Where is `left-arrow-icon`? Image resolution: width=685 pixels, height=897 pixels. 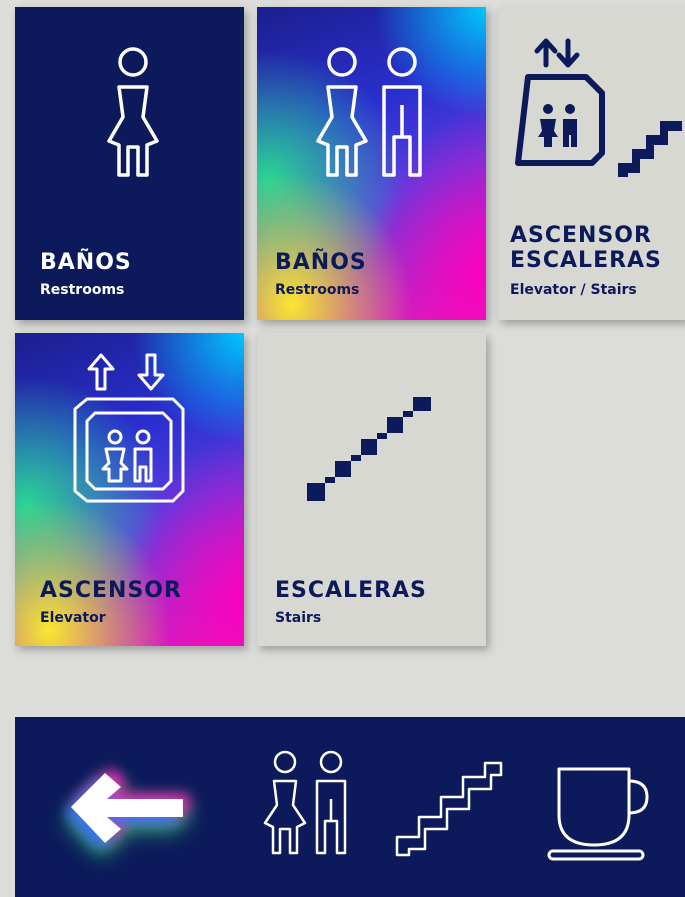
left-arrow-icon is located at coordinates (127, 808).